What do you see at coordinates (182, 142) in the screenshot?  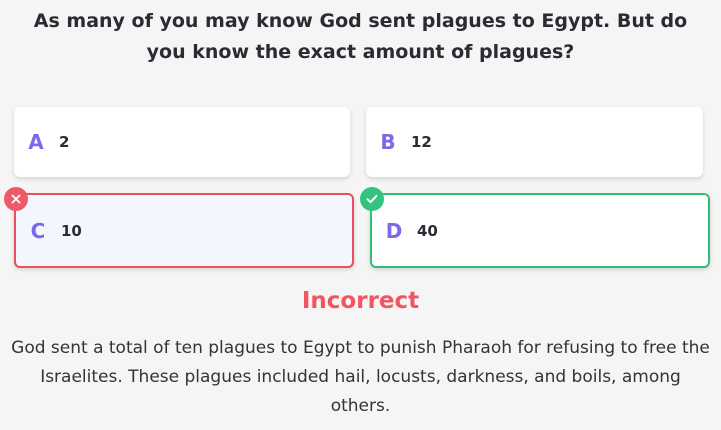 I see `option-a: A 2` at bounding box center [182, 142].